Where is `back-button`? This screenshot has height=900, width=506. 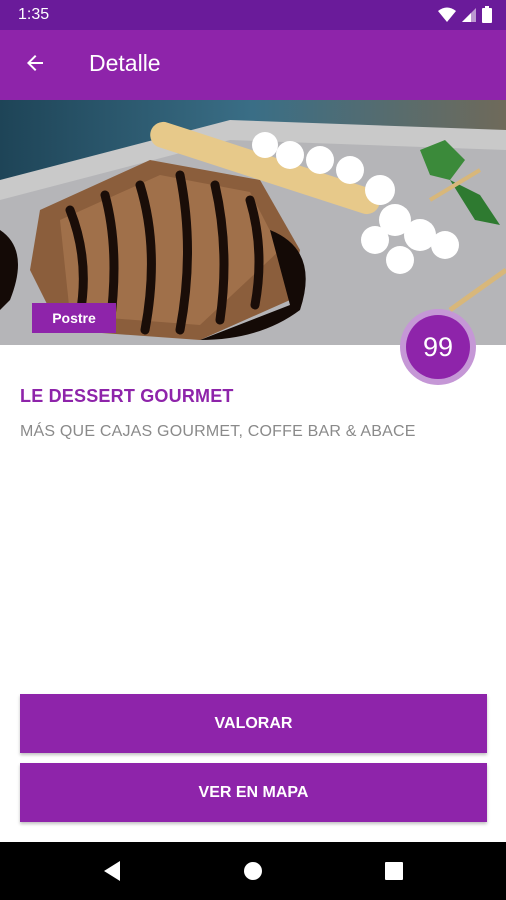 back-button is located at coordinates (35, 65).